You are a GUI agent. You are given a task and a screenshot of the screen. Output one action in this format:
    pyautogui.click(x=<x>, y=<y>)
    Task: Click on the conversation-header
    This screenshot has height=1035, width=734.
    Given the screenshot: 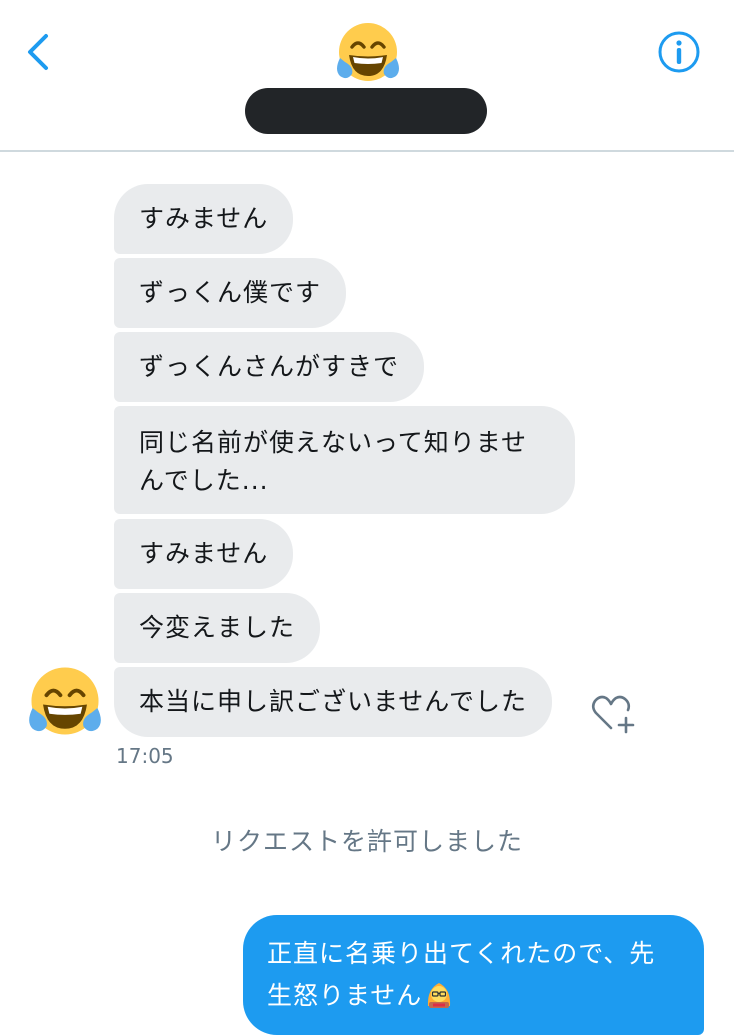 What is the action you would take?
    pyautogui.click(x=367, y=76)
    